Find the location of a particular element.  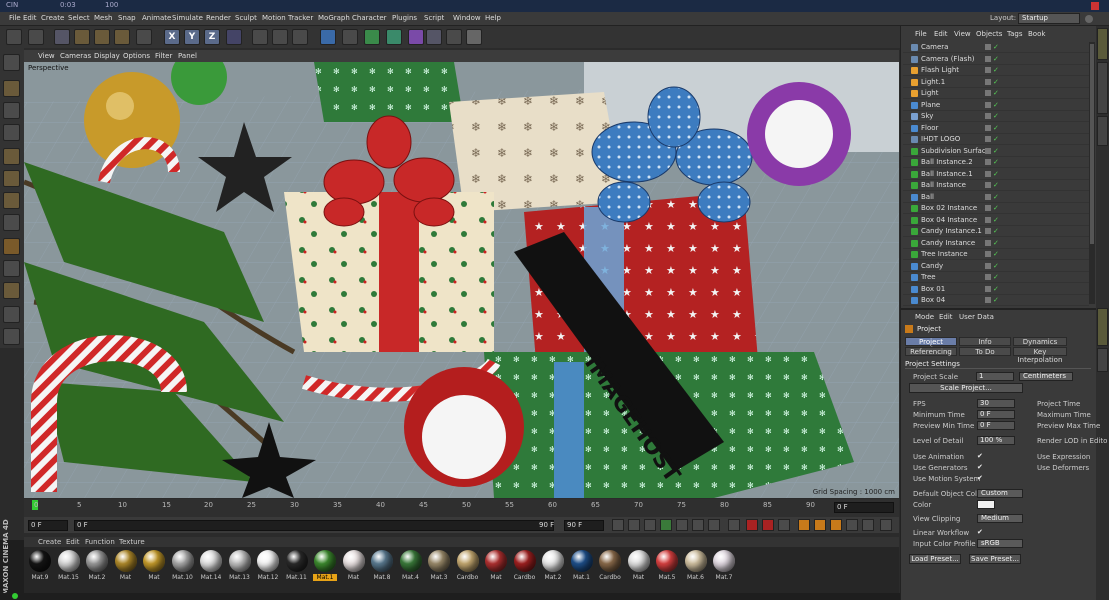

project-scale-unit-select: Centimeters is located at coordinates (1046, 376).